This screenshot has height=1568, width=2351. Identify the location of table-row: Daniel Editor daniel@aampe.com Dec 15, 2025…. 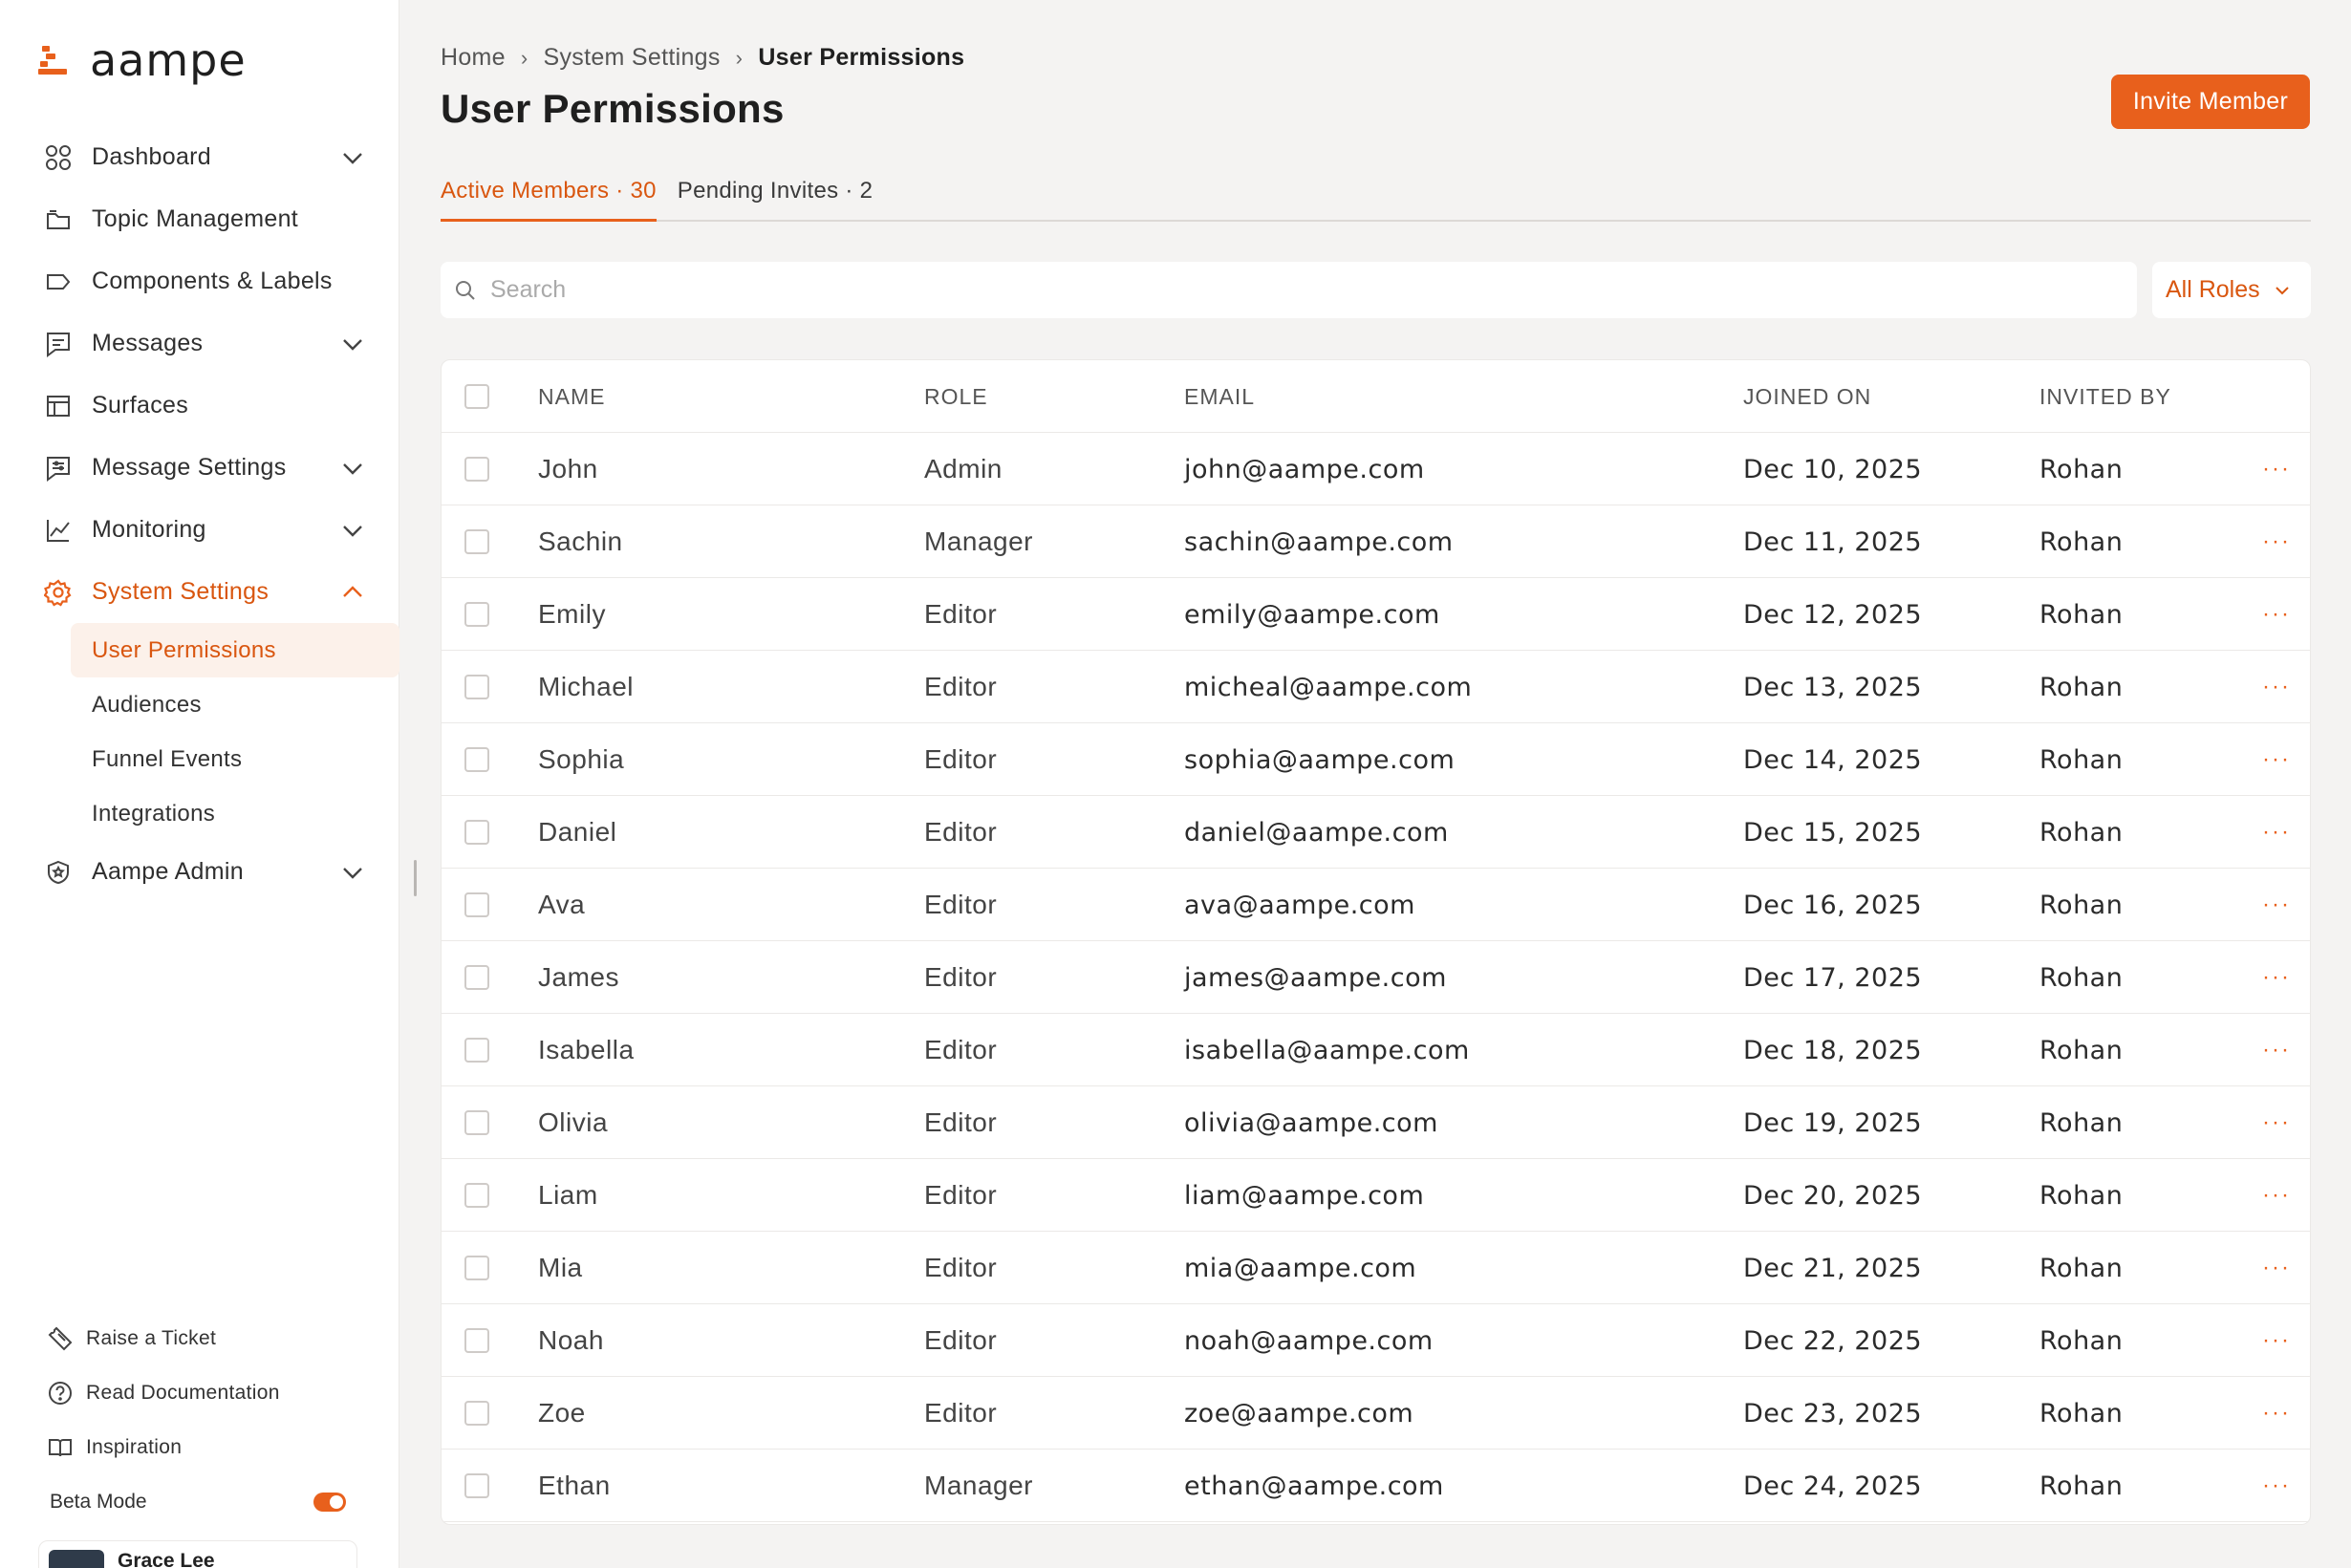
(1376, 832).